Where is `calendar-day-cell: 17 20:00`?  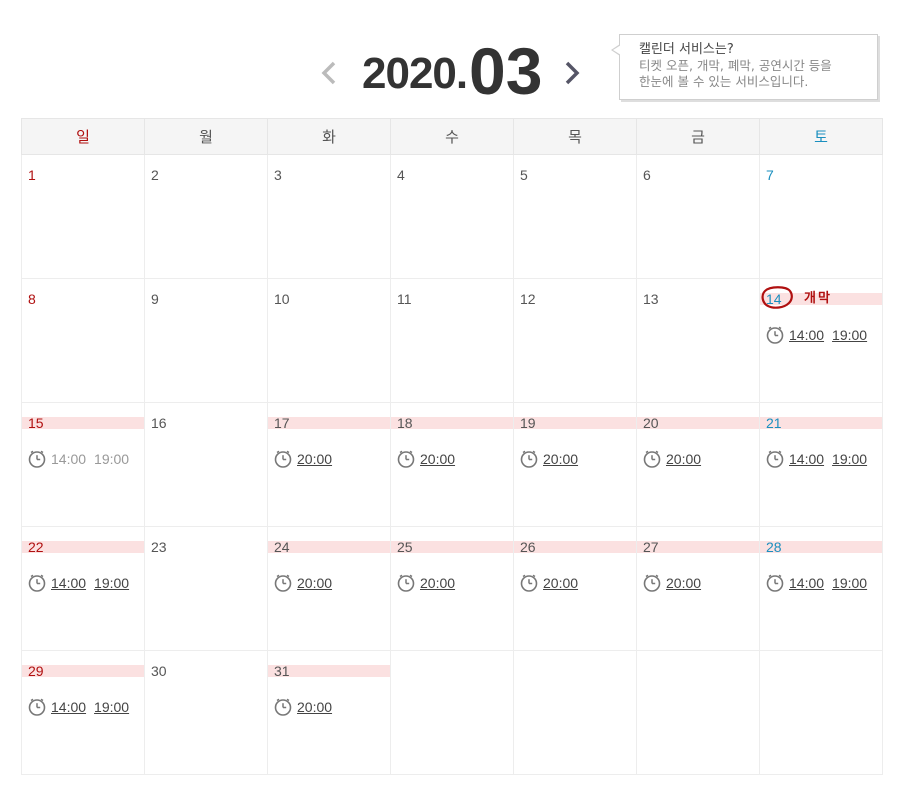 calendar-day-cell: 17 20:00 is located at coordinates (329, 464).